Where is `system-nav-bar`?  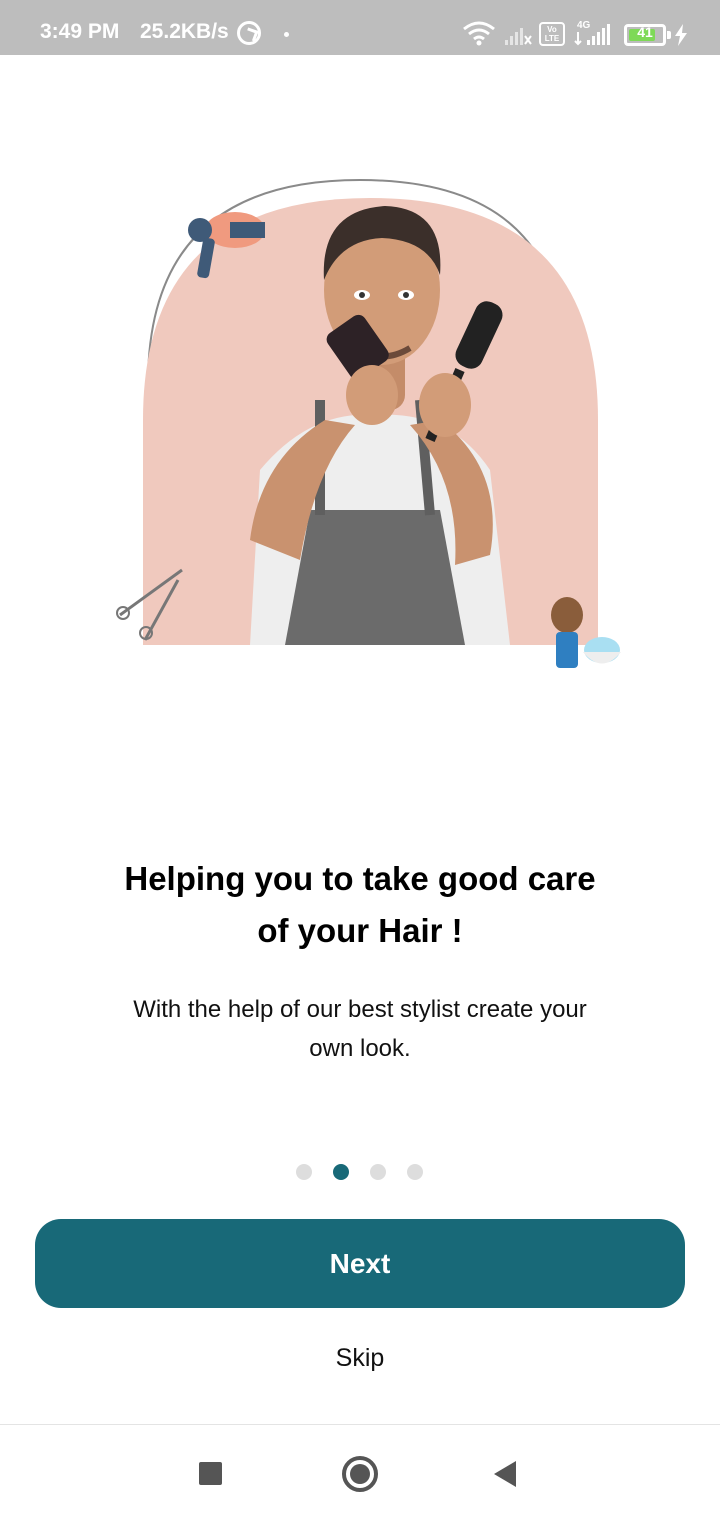 system-nav-bar is located at coordinates (360, 1472).